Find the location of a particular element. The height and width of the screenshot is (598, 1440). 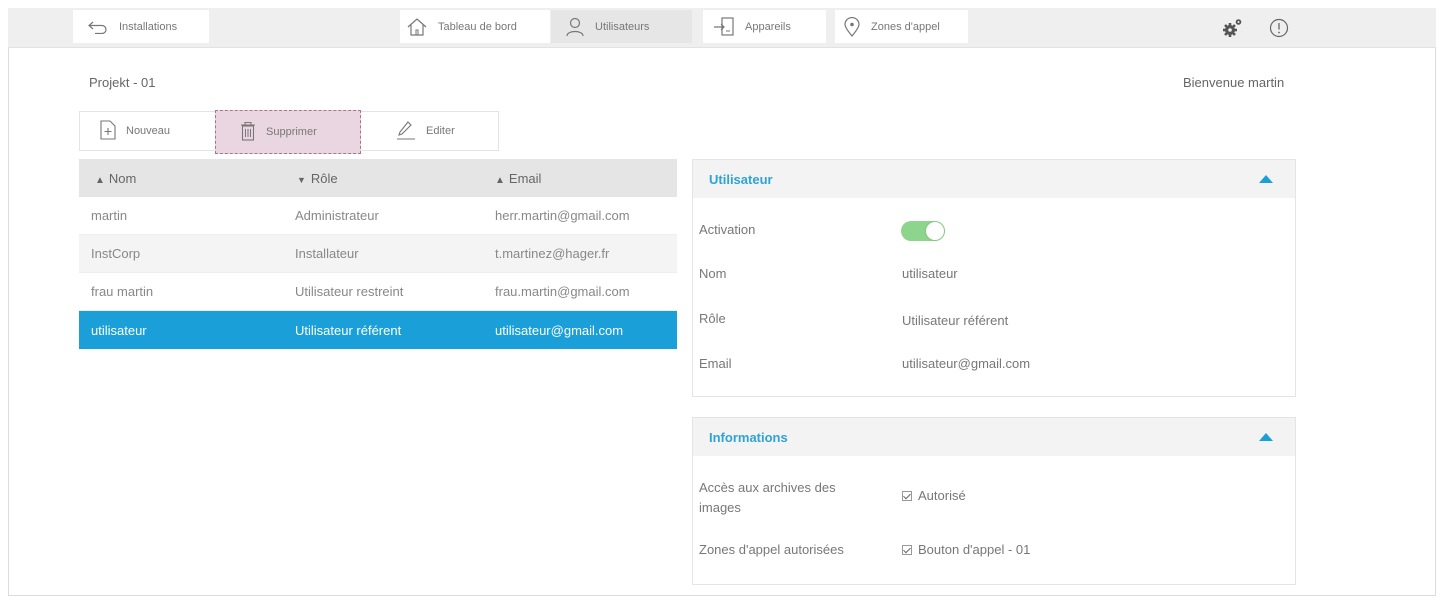

new-document-icon is located at coordinates (108, 131).